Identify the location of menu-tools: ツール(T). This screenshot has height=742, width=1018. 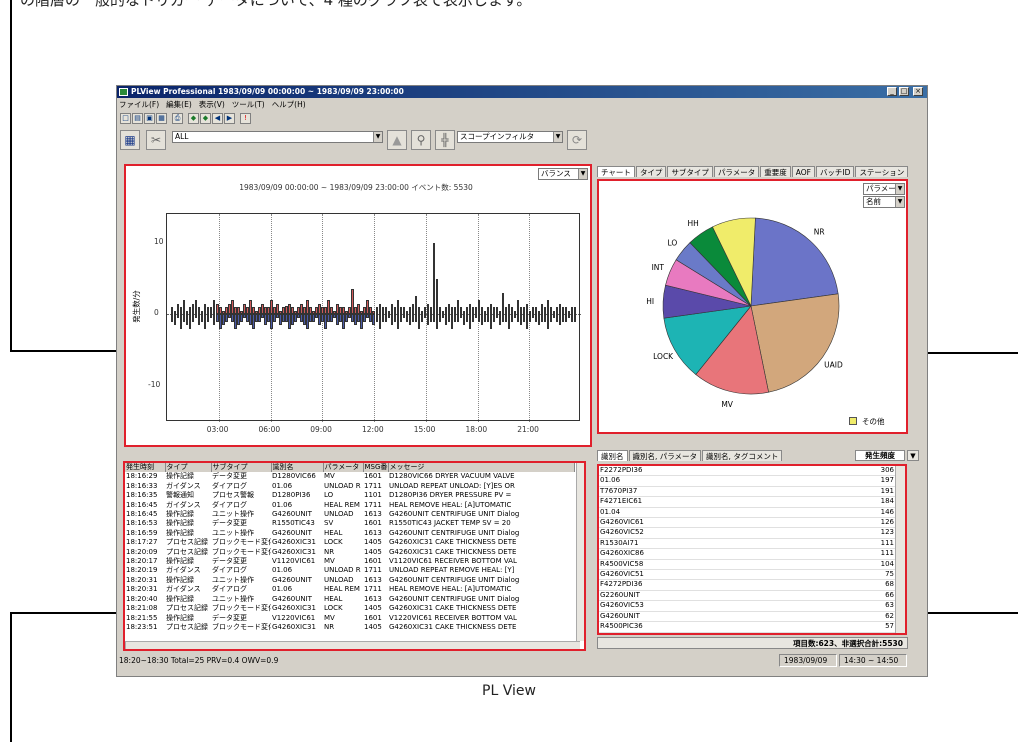
(248, 104).